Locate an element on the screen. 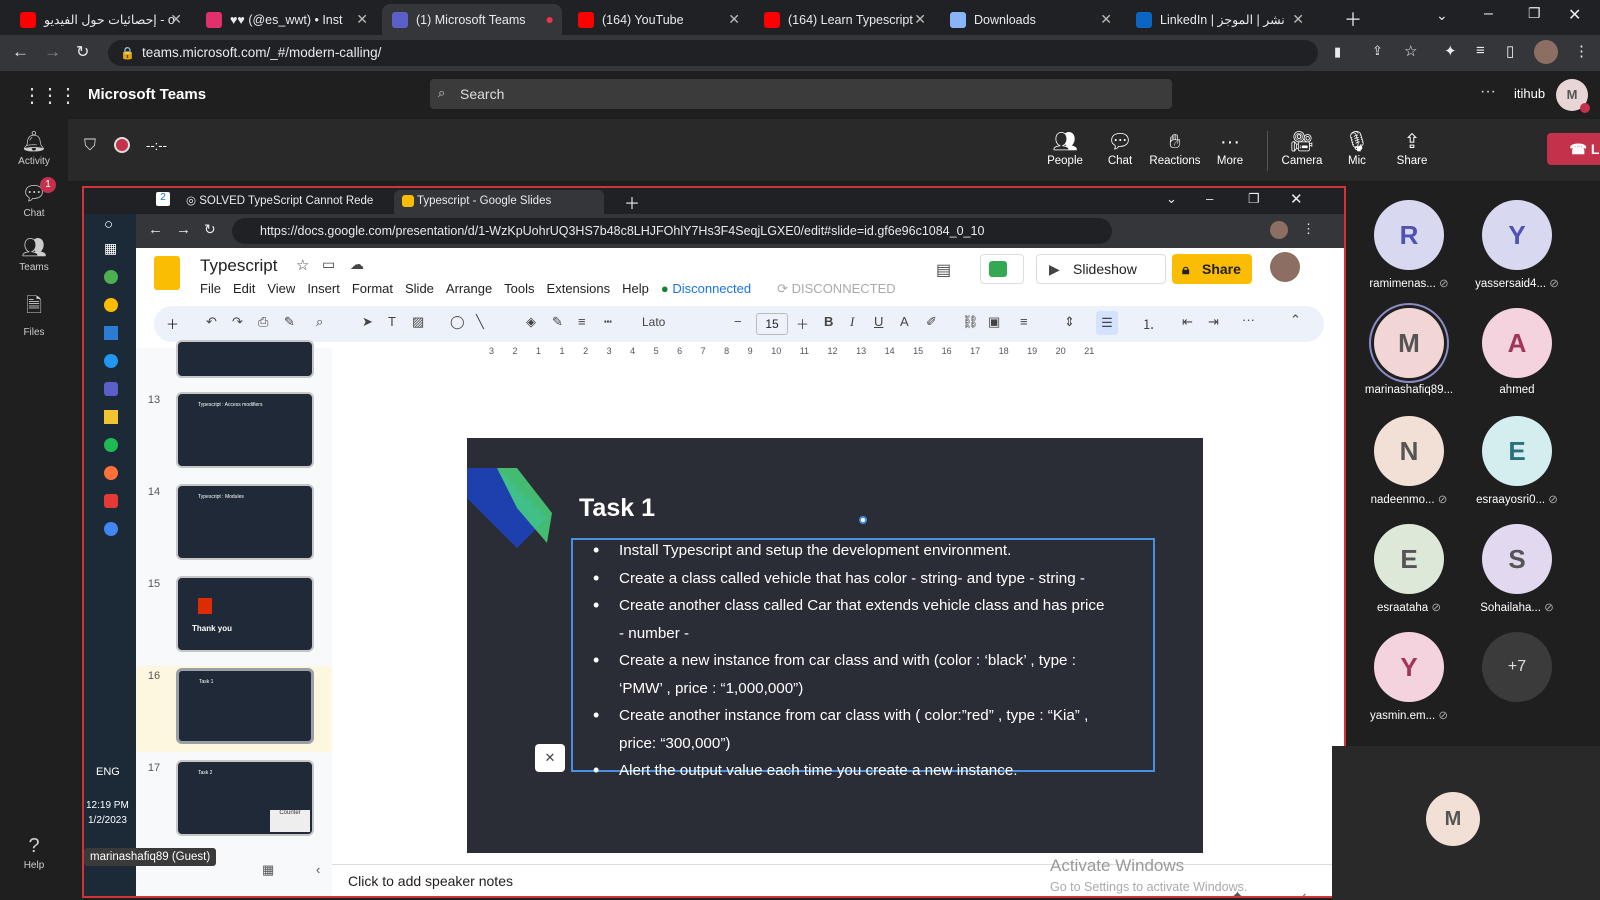 The image size is (1600, 900). browser-tab-3: (1) Microsoft Teams ● is located at coordinates (472, 19).